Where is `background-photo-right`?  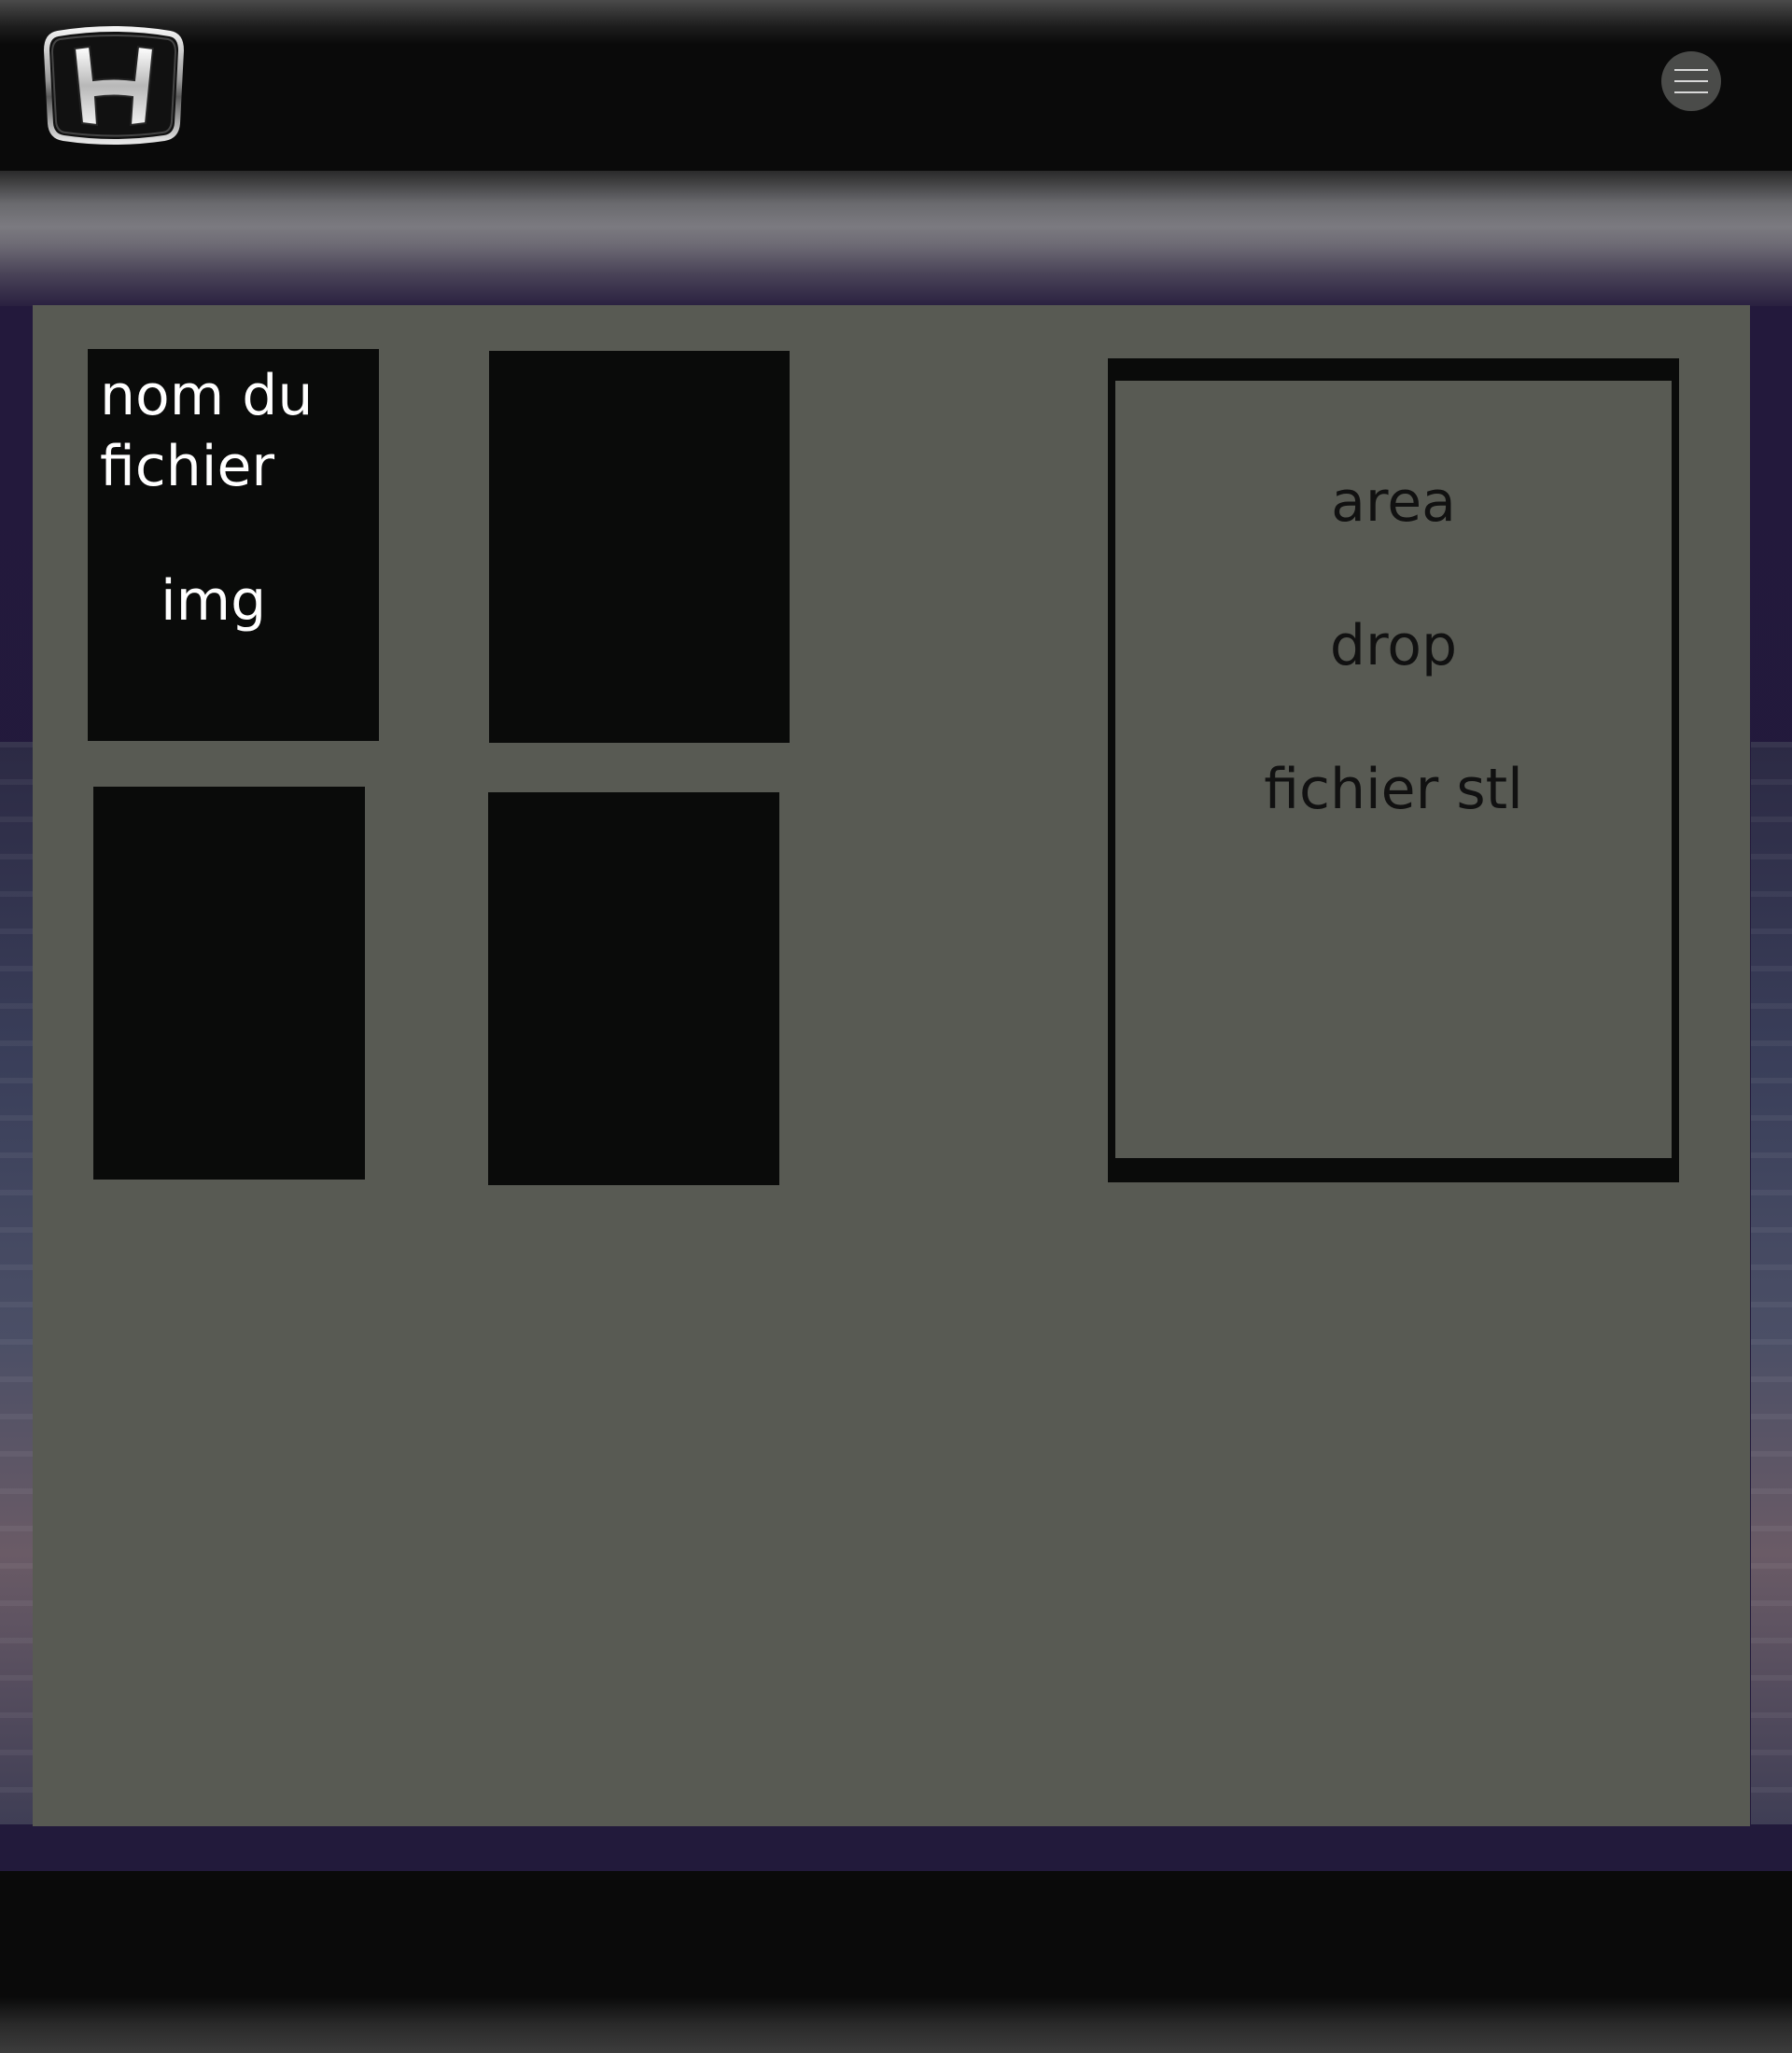
background-photo-right is located at coordinates (1771, 1283).